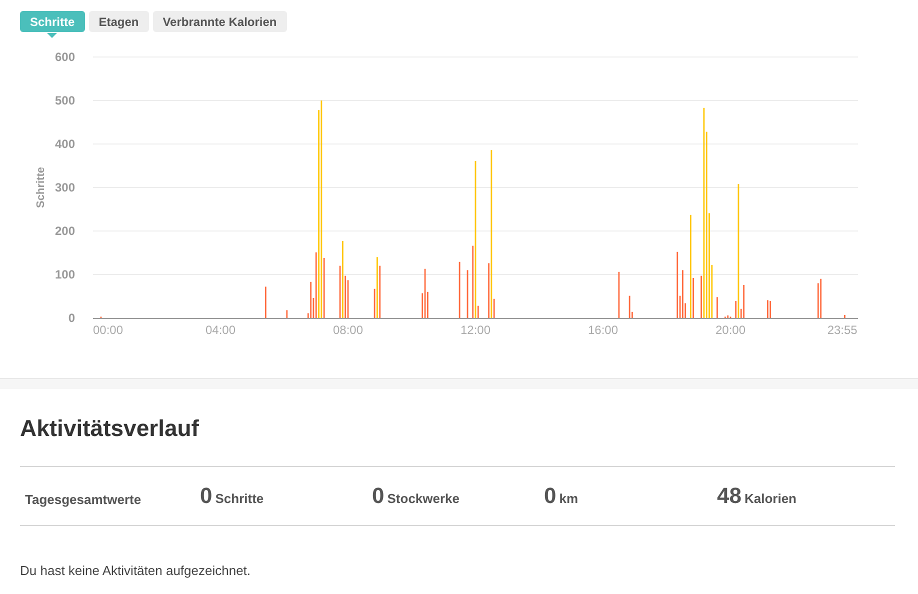 Image resolution: width=918 pixels, height=594 pixels. Describe the element at coordinates (603, 330) in the screenshot. I see `x-axis-label: 16:00` at that location.